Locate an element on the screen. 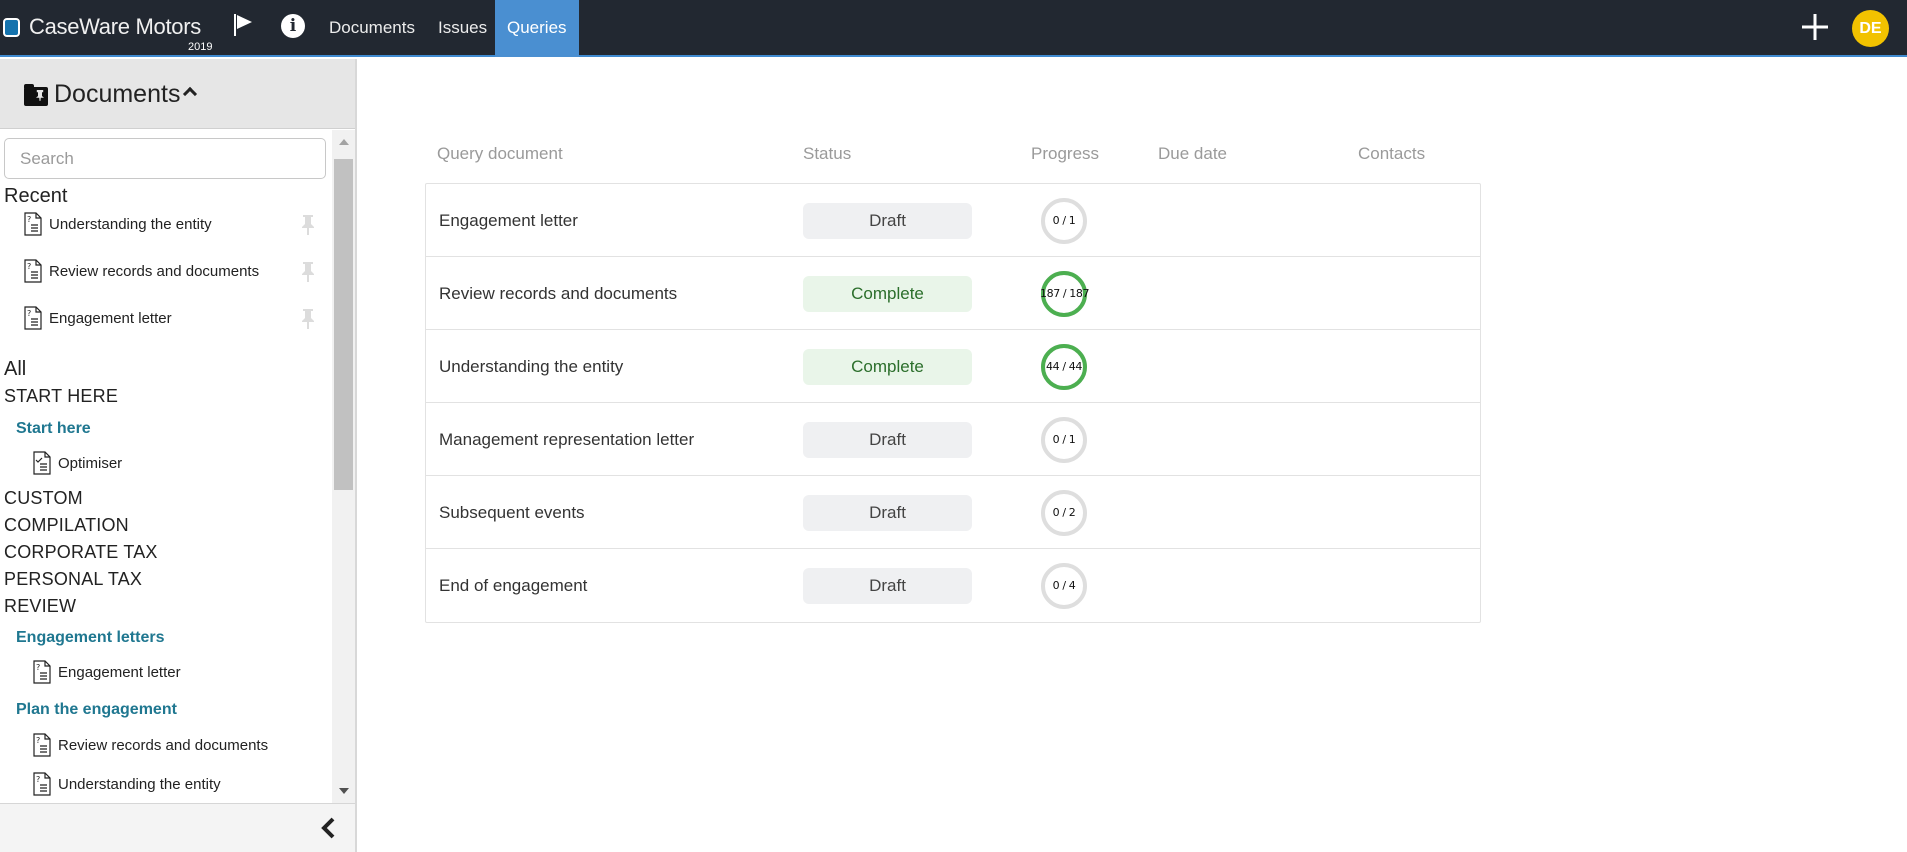 The image size is (1907, 852). tree-document-review-records: ? Review records and documents is located at coordinates (150, 745).